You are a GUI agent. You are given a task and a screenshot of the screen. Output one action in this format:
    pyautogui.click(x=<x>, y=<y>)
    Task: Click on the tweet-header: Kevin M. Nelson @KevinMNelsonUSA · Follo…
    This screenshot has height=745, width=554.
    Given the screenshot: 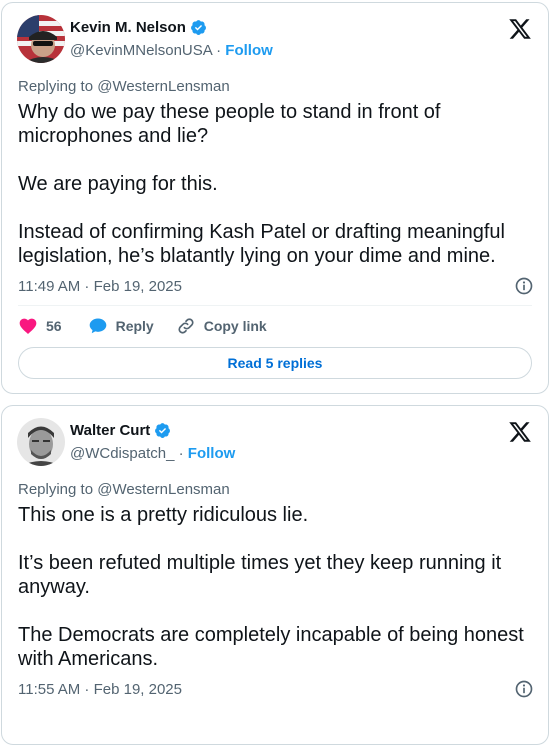 What is the action you would take?
    pyautogui.click(x=277, y=40)
    